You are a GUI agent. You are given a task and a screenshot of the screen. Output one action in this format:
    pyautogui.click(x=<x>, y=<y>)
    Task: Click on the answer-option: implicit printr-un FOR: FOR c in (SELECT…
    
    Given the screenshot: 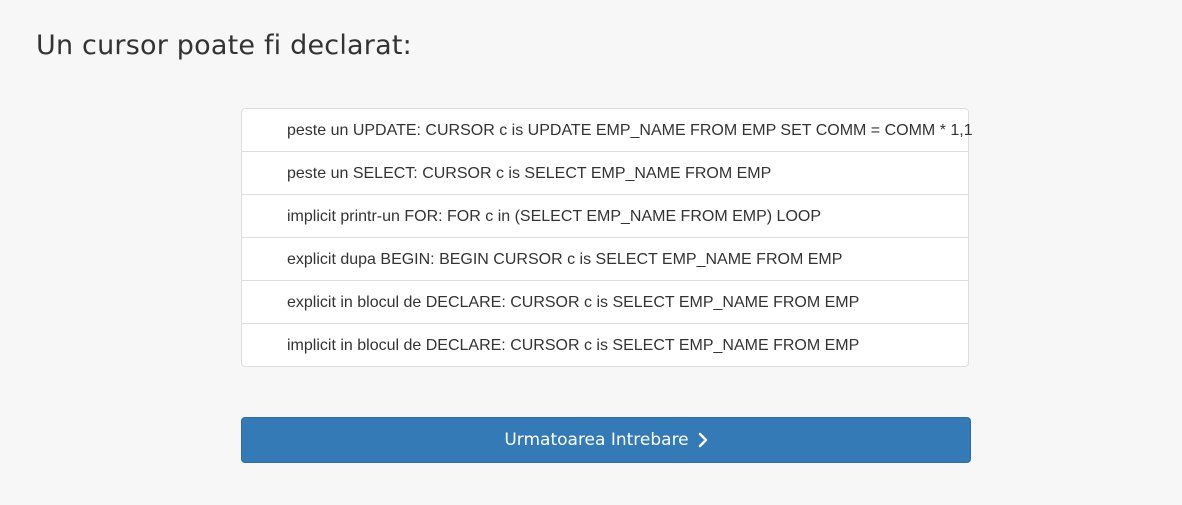 What is the action you would take?
    pyautogui.click(x=605, y=215)
    